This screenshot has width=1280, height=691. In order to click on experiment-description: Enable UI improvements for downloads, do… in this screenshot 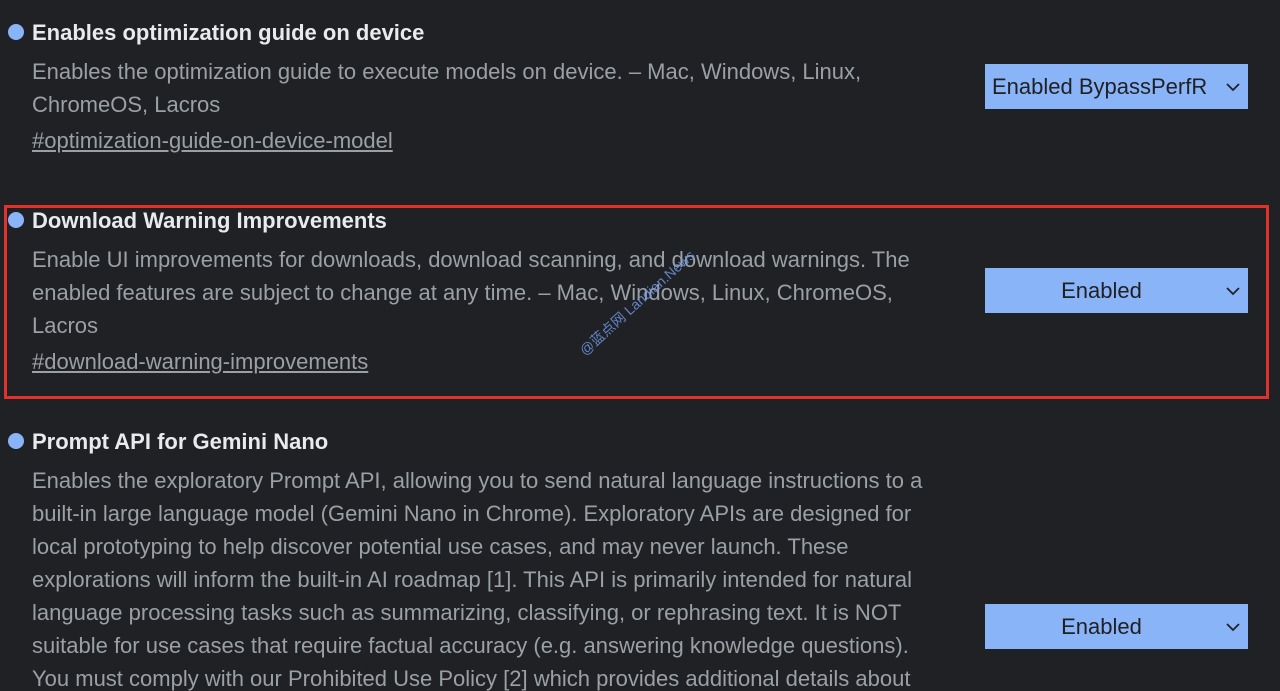, I will do `click(471, 292)`.